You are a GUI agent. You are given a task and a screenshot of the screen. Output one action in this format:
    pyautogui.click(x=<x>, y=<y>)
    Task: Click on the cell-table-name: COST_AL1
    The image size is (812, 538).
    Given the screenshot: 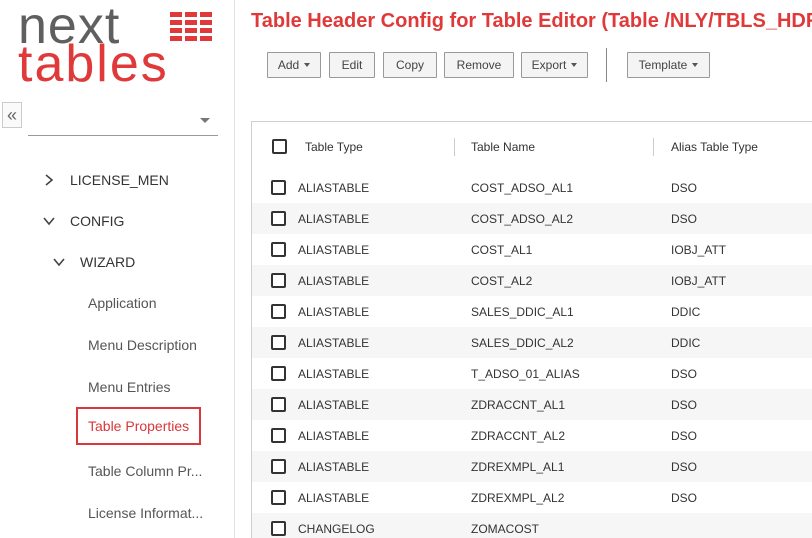 What is the action you would take?
    pyautogui.click(x=502, y=250)
    